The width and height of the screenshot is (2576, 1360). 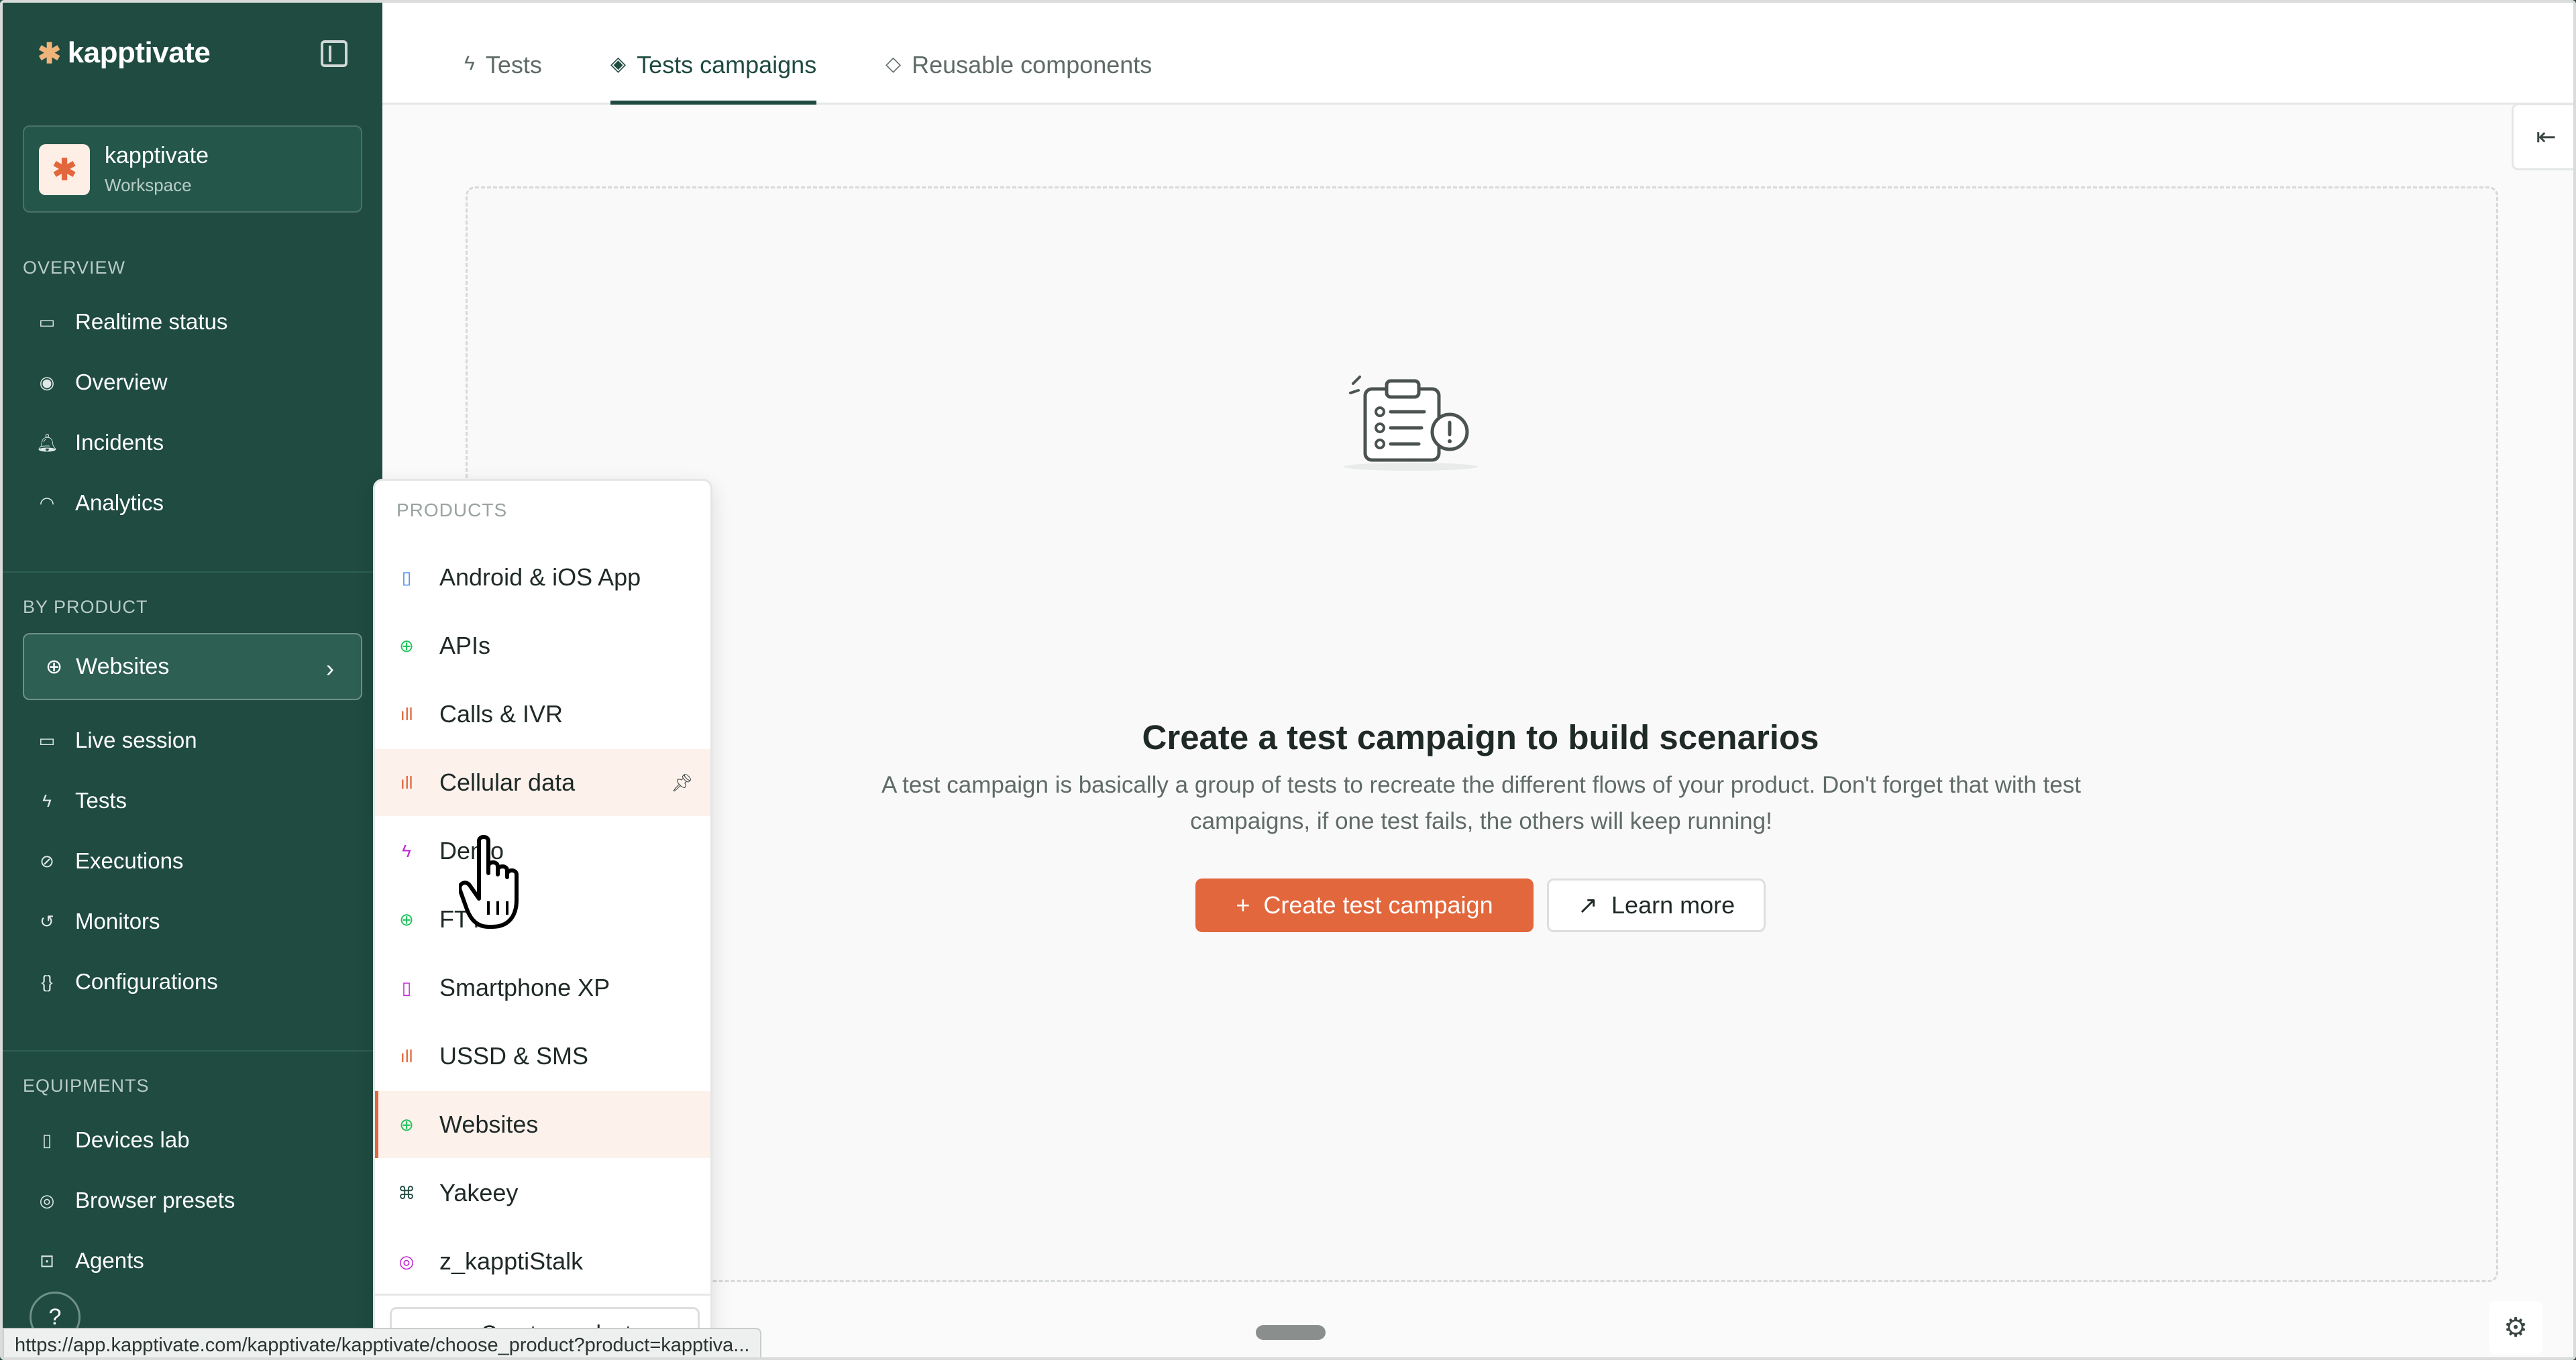 I want to click on nav-item-label: Incidents, so click(x=119, y=442).